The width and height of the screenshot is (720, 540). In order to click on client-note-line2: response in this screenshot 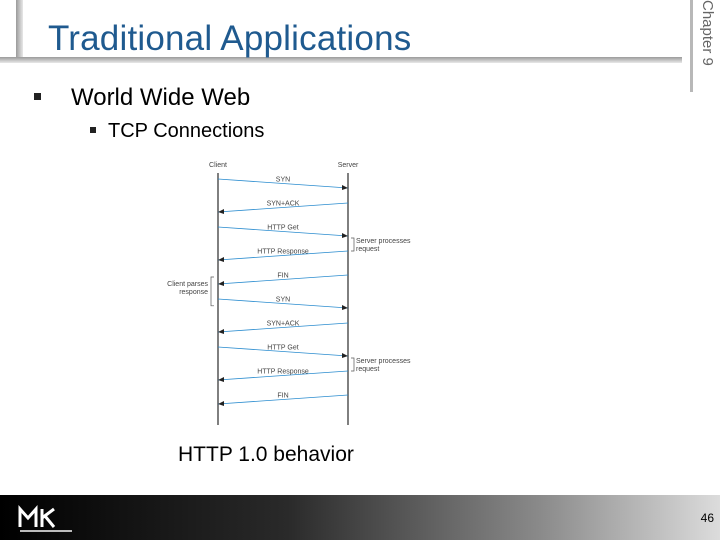, I will do `click(193, 292)`.